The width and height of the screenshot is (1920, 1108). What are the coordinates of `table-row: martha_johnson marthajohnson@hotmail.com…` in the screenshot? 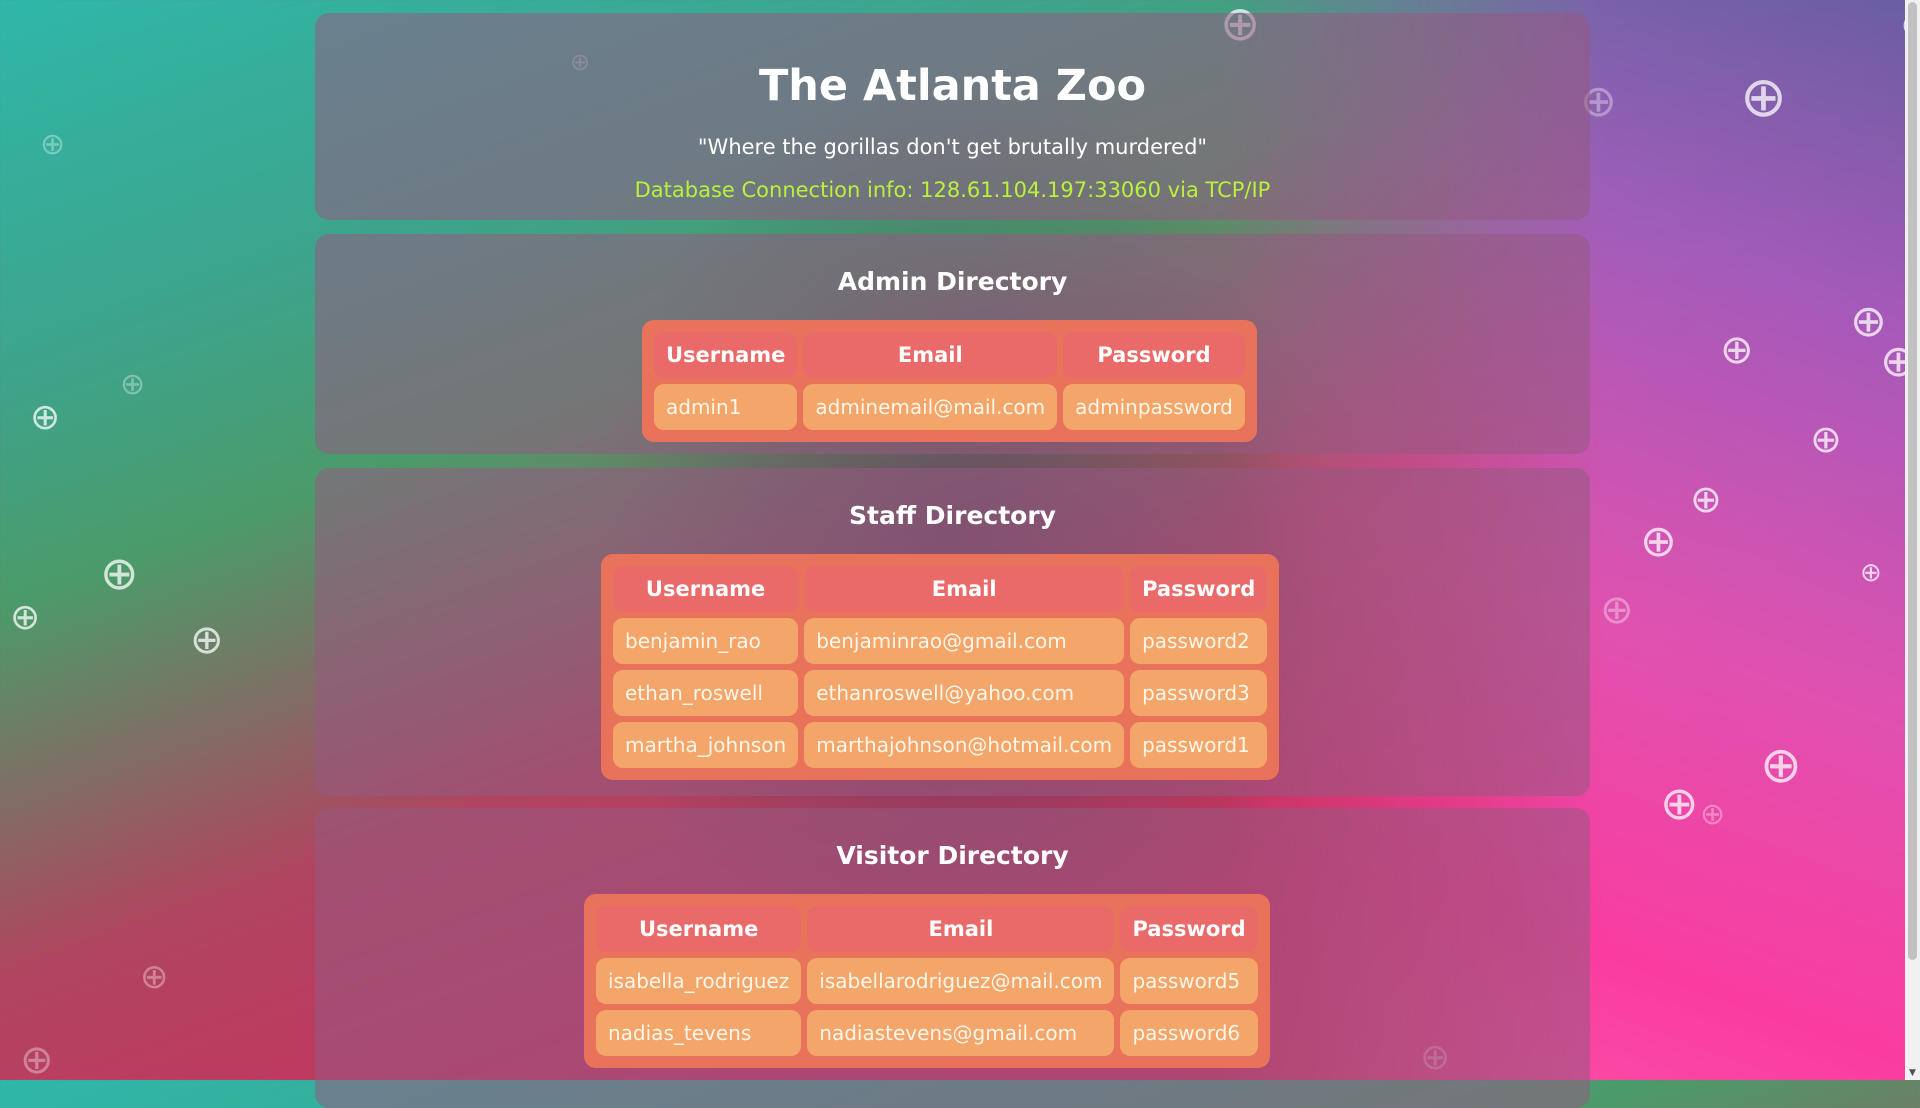 It's located at (940, 745).